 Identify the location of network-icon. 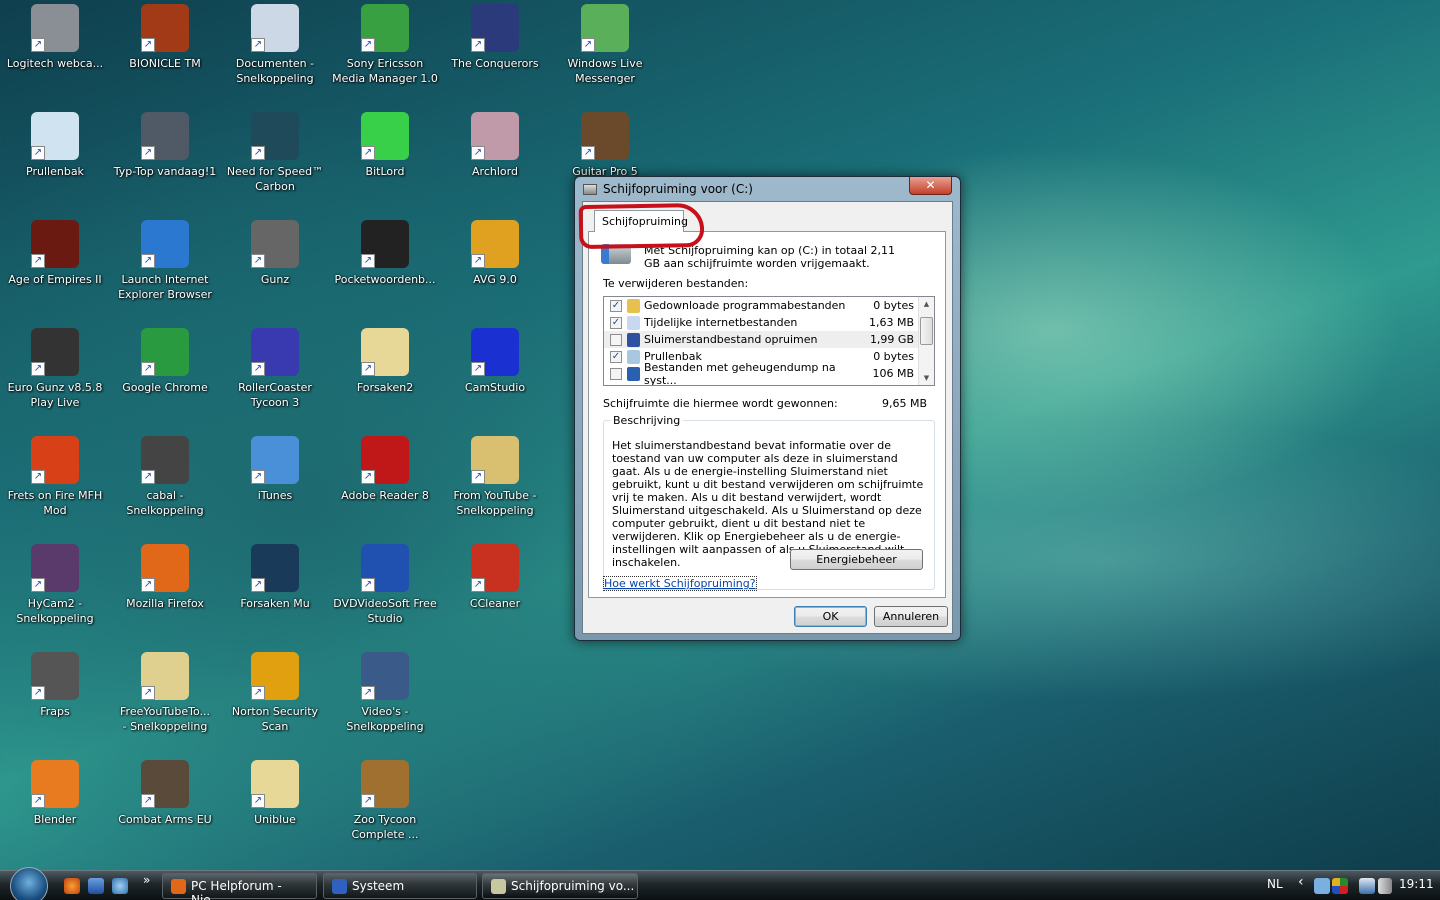
(1367, 886).